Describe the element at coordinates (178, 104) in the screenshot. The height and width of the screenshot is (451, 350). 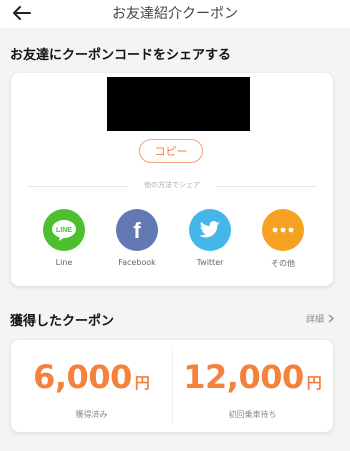
I see `coupon-code-box` at that location.